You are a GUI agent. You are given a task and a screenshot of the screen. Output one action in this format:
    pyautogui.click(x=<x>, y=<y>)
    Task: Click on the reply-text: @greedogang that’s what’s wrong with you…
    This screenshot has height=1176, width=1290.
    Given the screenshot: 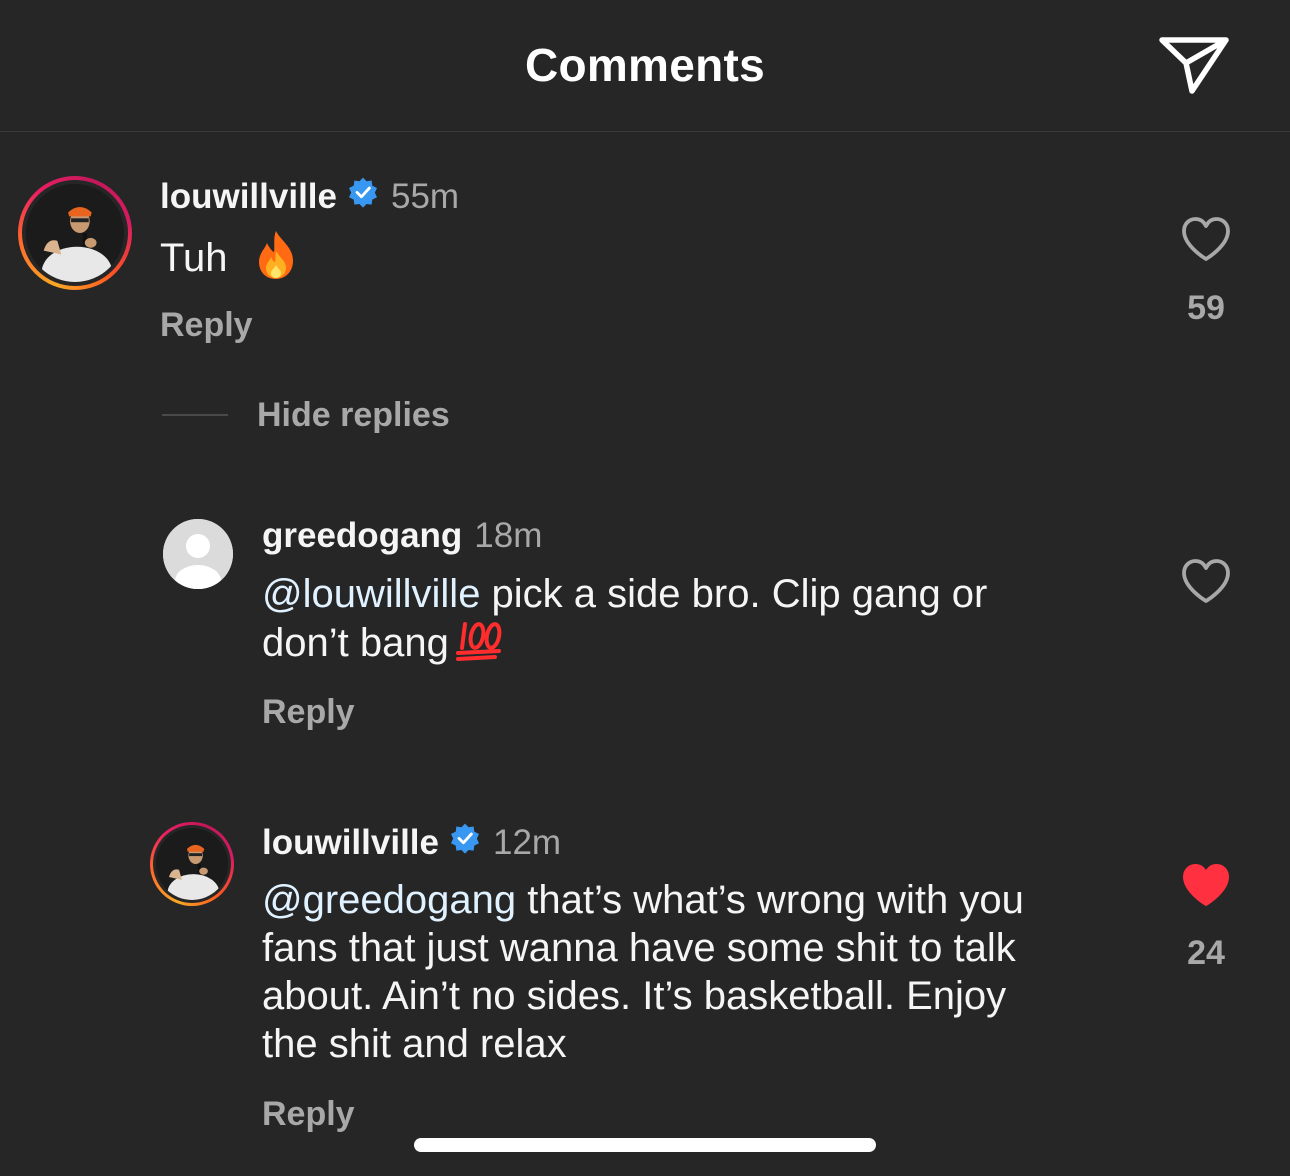 What is the action you would take?
    pyautogui.click(x=702, y=972)
    